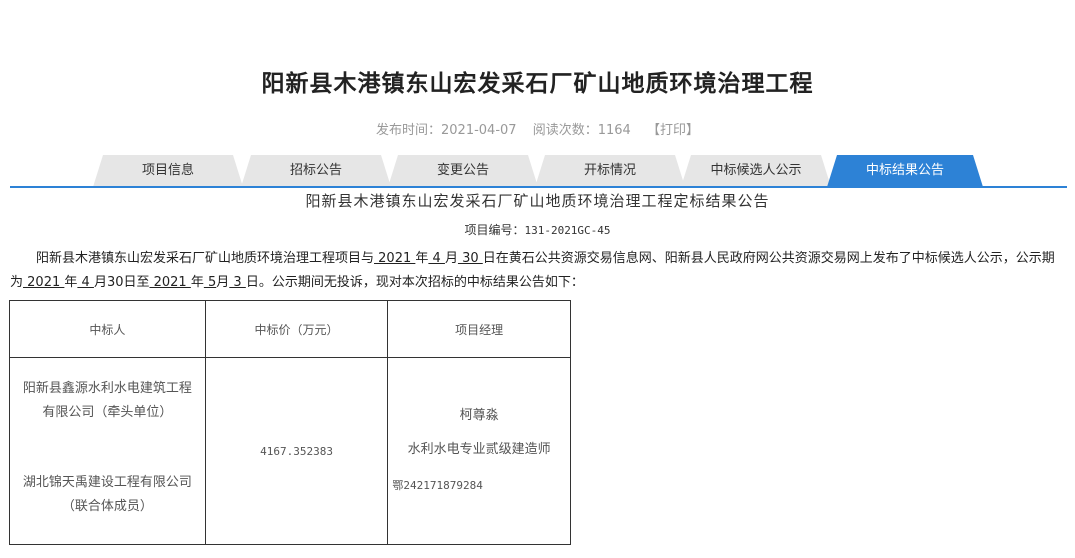 The width and height of the screenshot is (1075, 558). Describe the element at coordinates (296, 451) in the screenshot. I see `price-cell: 4167.352383` at that location.